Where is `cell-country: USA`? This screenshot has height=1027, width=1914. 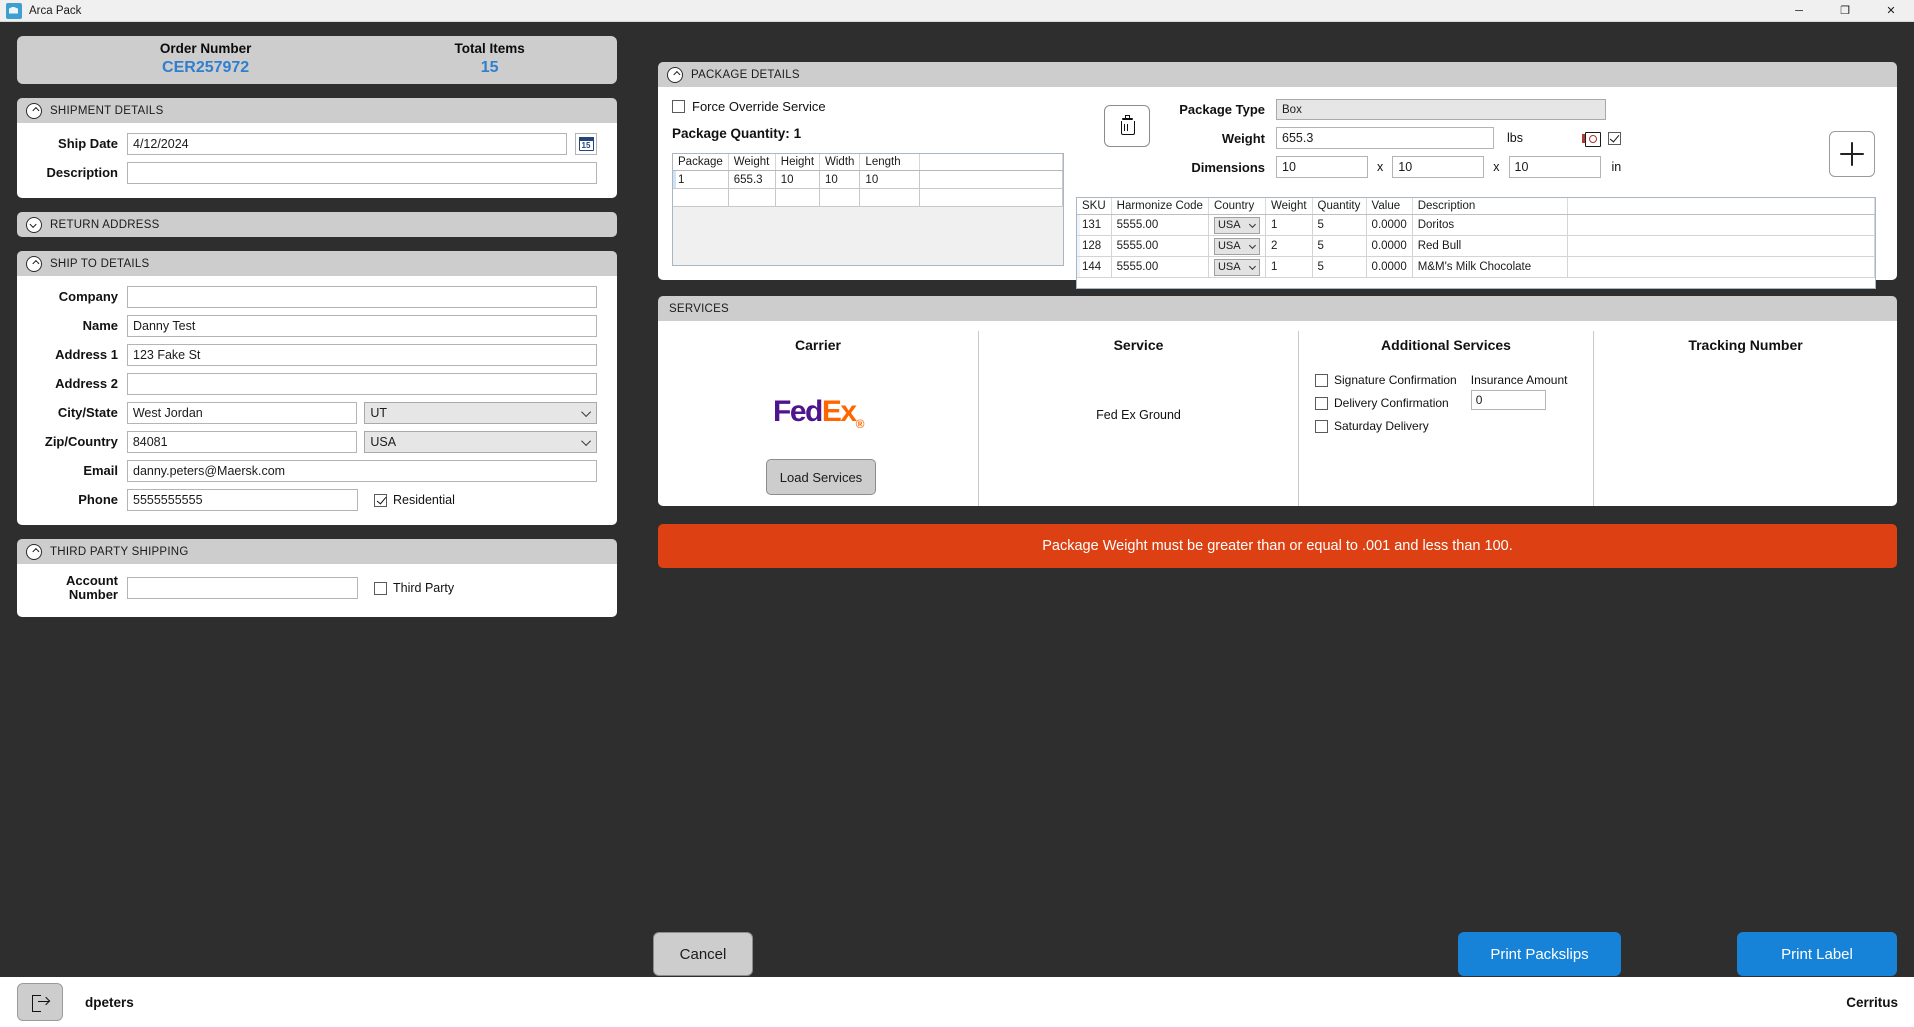 cell-country: USA is located at coordinates (1237, 225).